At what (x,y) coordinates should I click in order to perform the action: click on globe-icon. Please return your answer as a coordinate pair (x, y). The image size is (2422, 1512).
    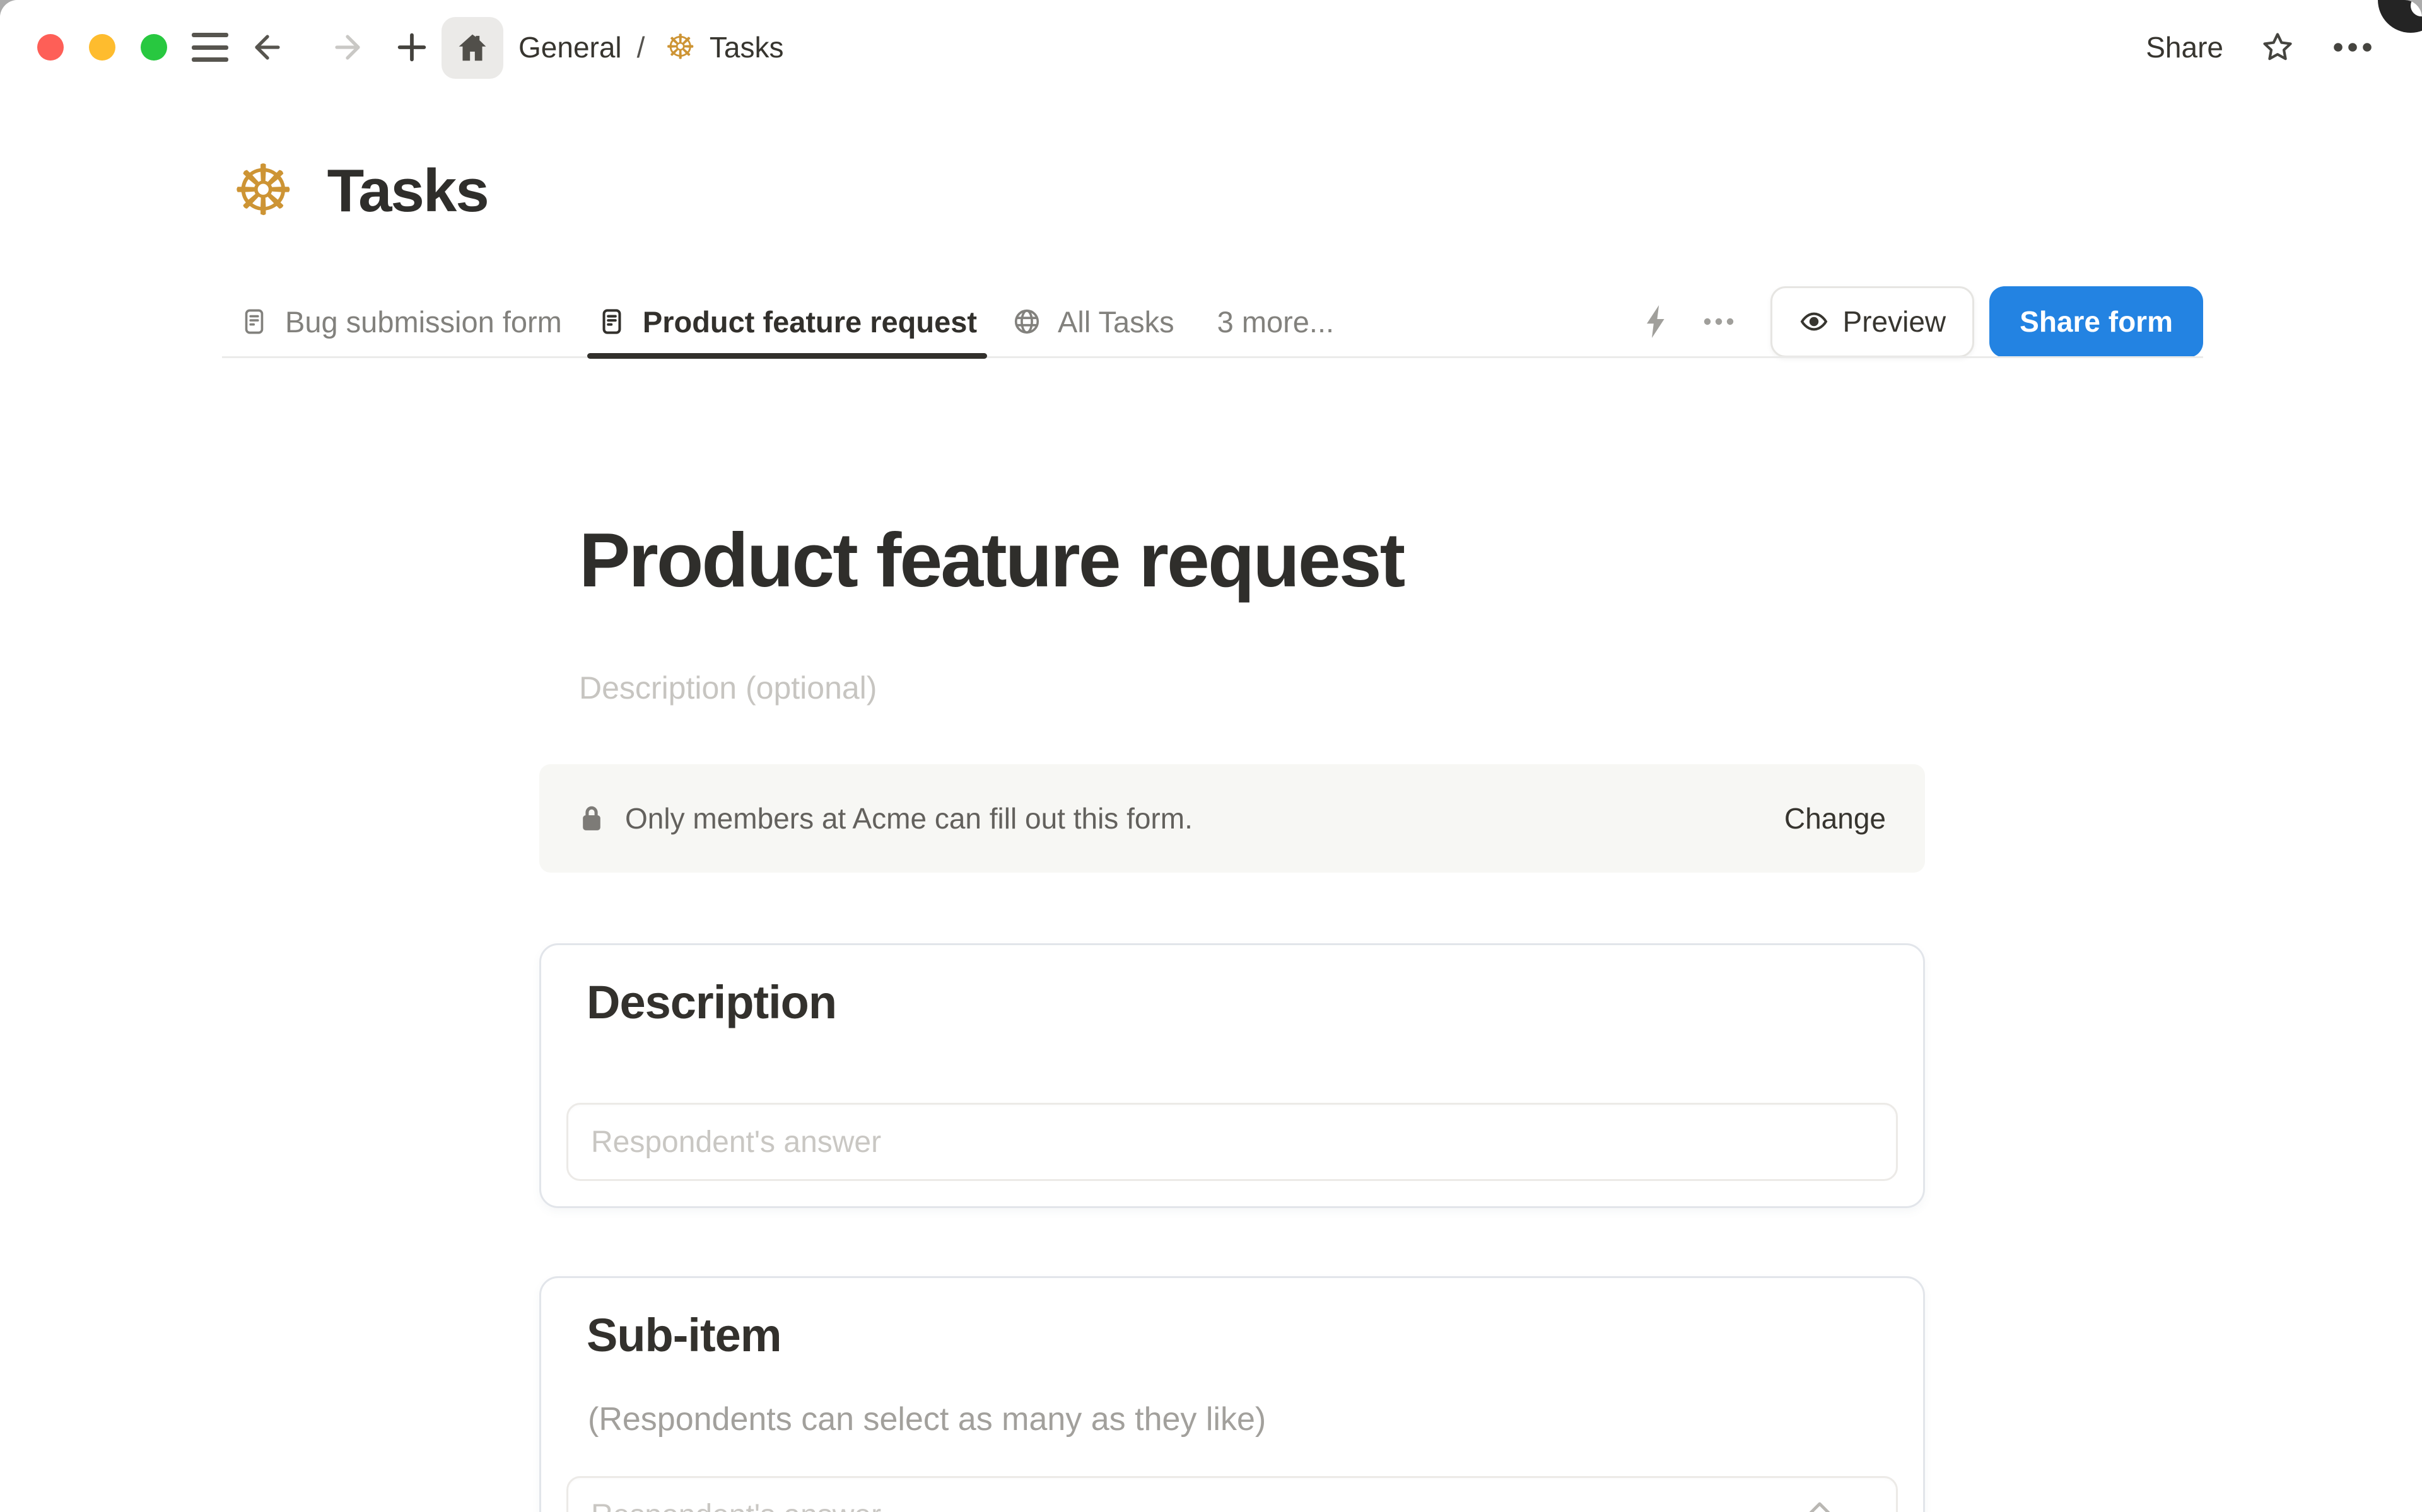
    Looking at the image, I should click on (1026, 322).